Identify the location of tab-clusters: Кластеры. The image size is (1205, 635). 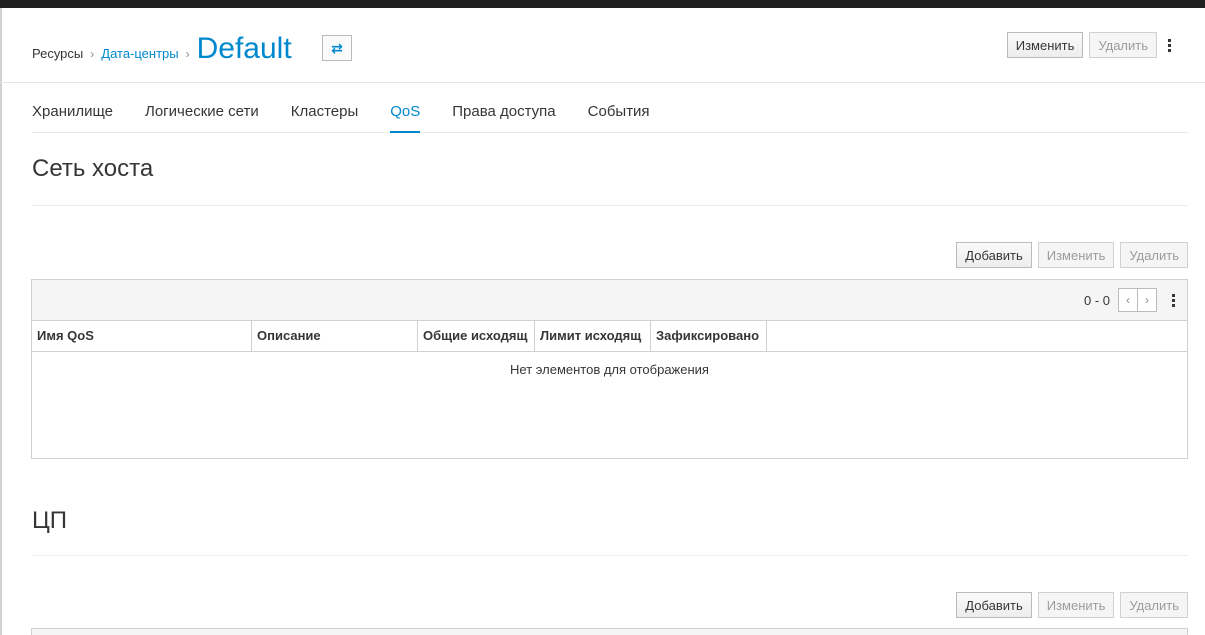
(325, 116).